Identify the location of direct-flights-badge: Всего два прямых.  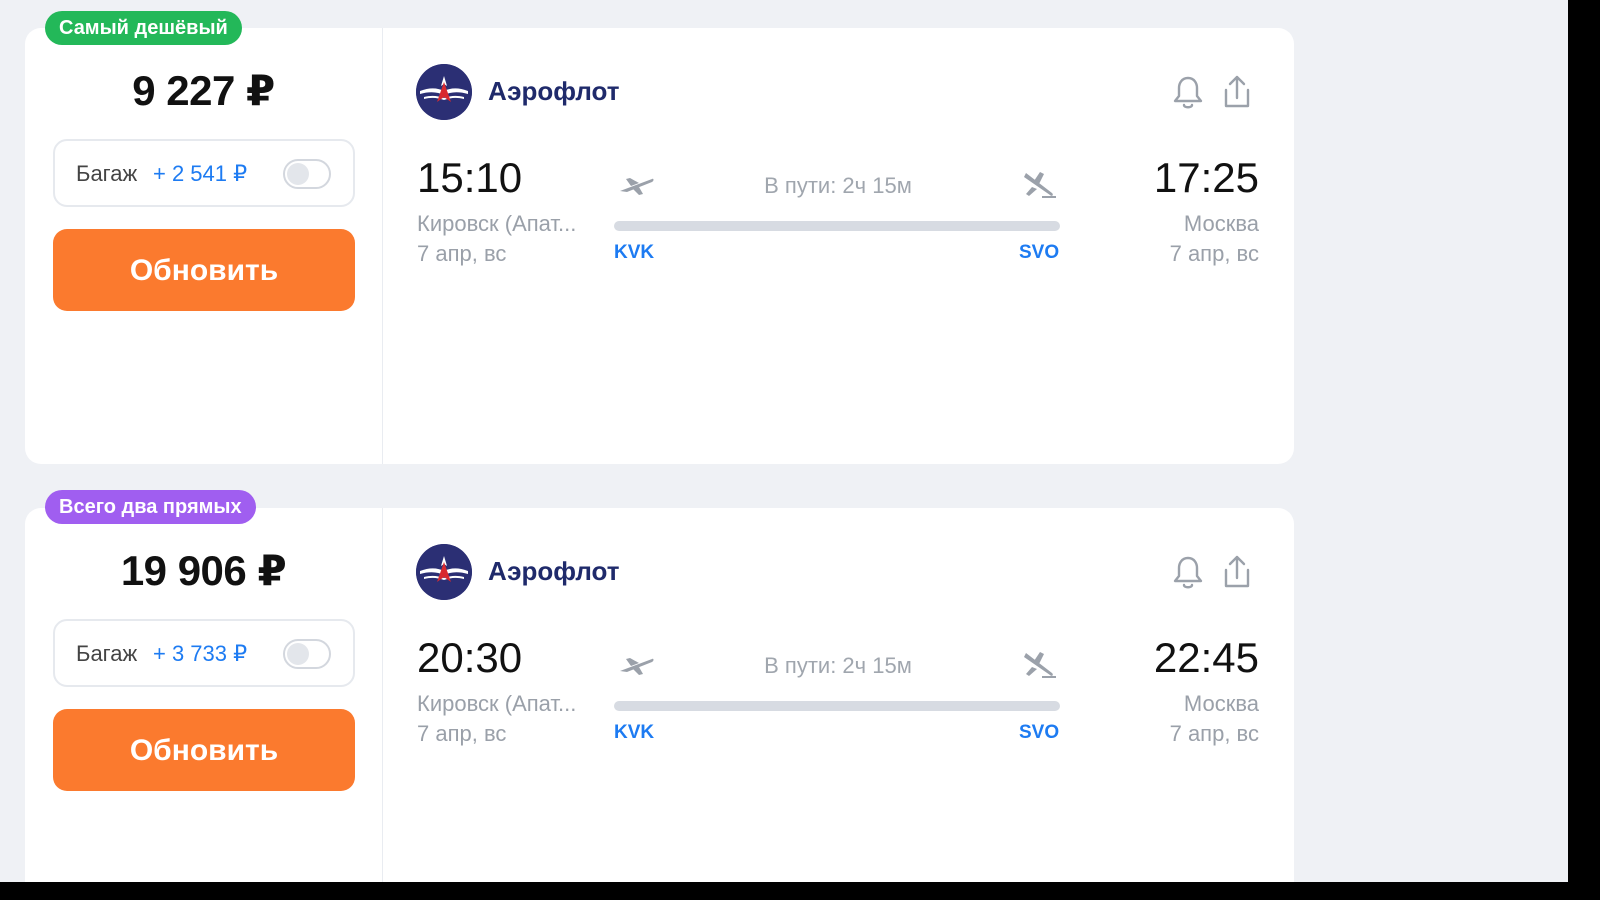
(150, 507).